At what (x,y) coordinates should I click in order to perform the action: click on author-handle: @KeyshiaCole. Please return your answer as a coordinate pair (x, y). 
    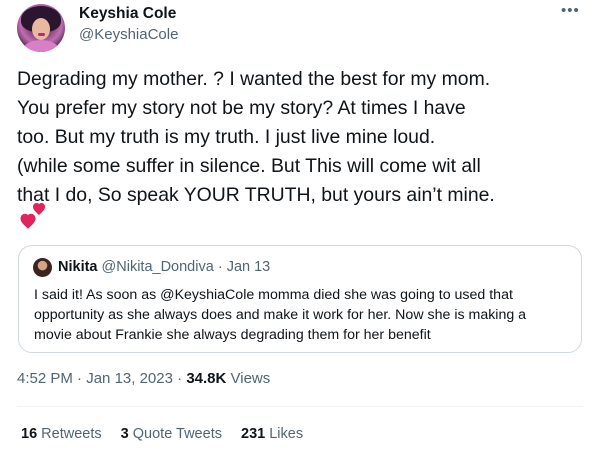
    Looking at the image, I should click on (128, 34).